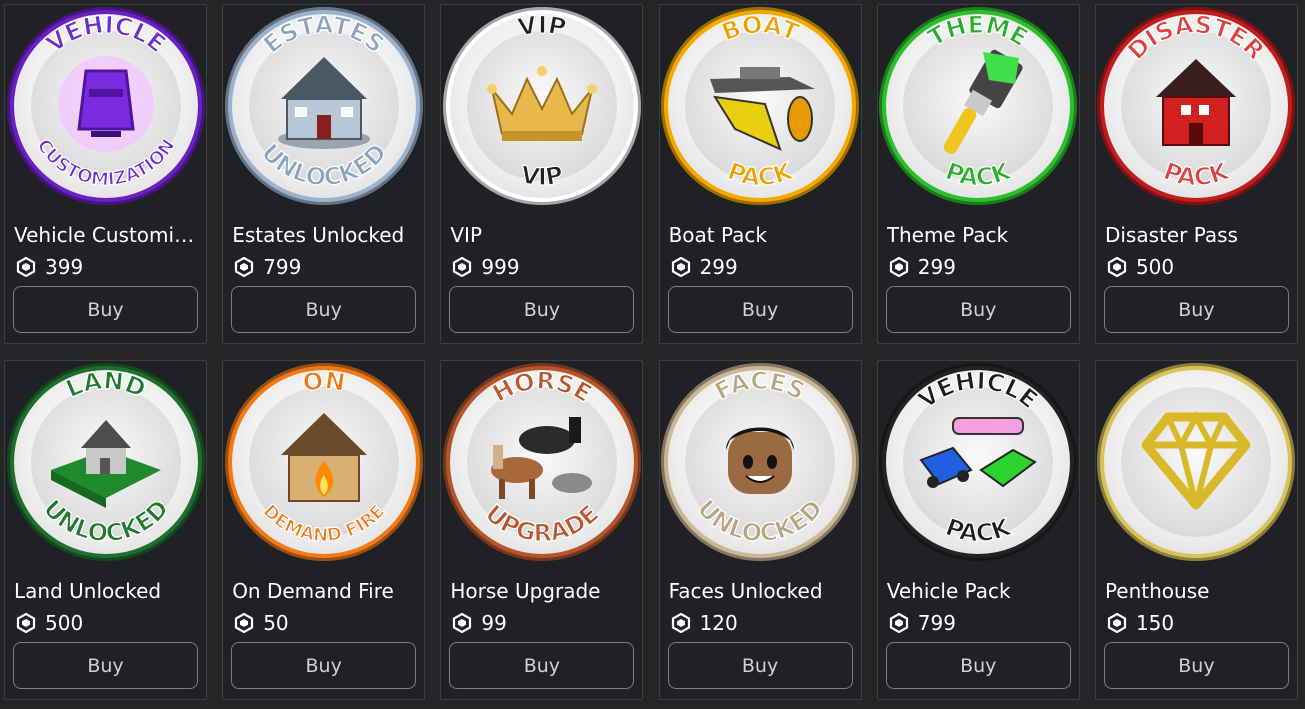 The width and height of the screenshot is (1305, 709). What do you see at coordinates (88, 591) in the screenshot?
I see `gamepass-title: Land Unlocked` at bounding box center [88, 591].